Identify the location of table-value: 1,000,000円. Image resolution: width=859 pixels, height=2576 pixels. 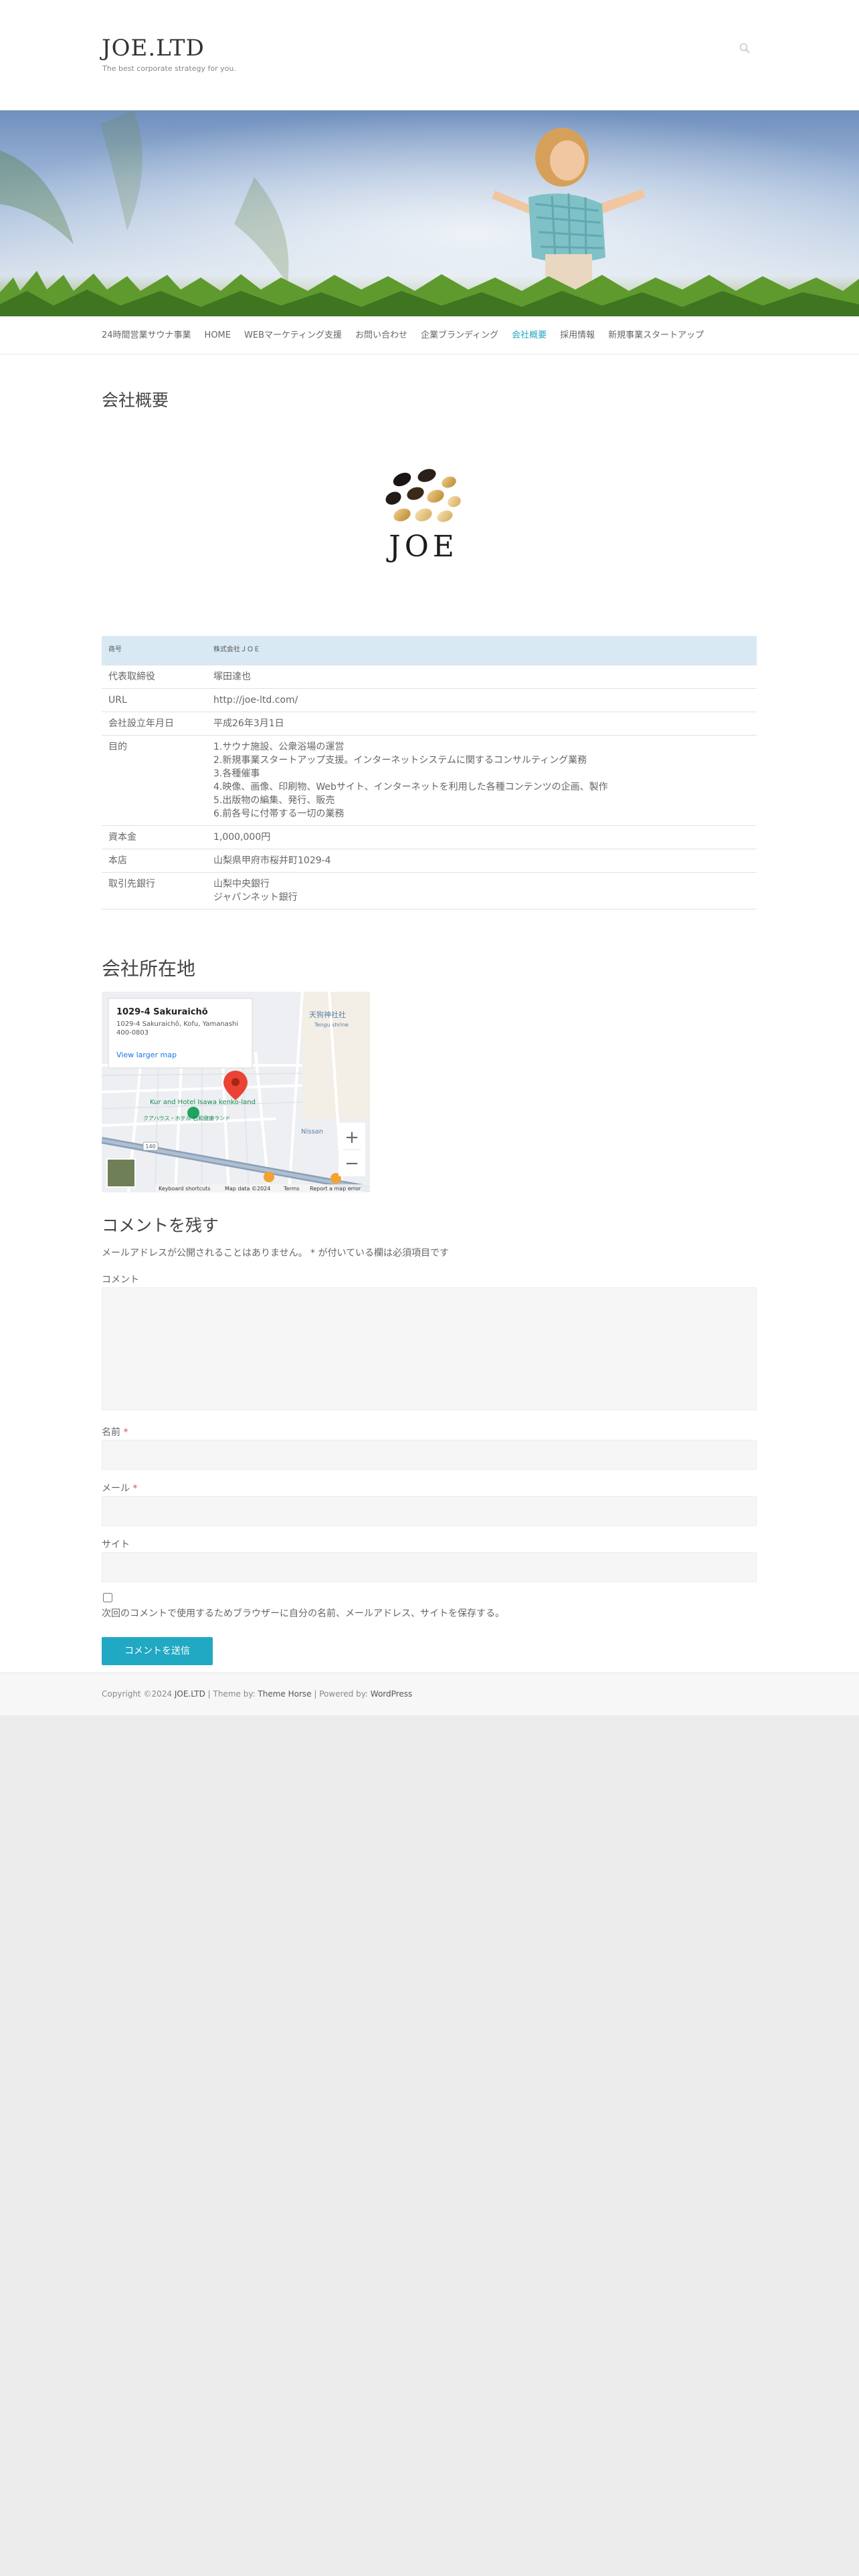
(482, 837).